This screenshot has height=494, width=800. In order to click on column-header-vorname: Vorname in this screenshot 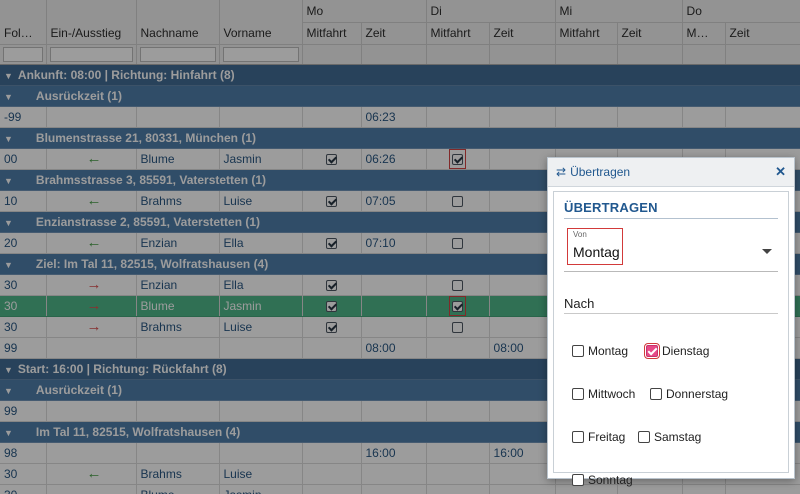, I will do `click(261, 33)`.